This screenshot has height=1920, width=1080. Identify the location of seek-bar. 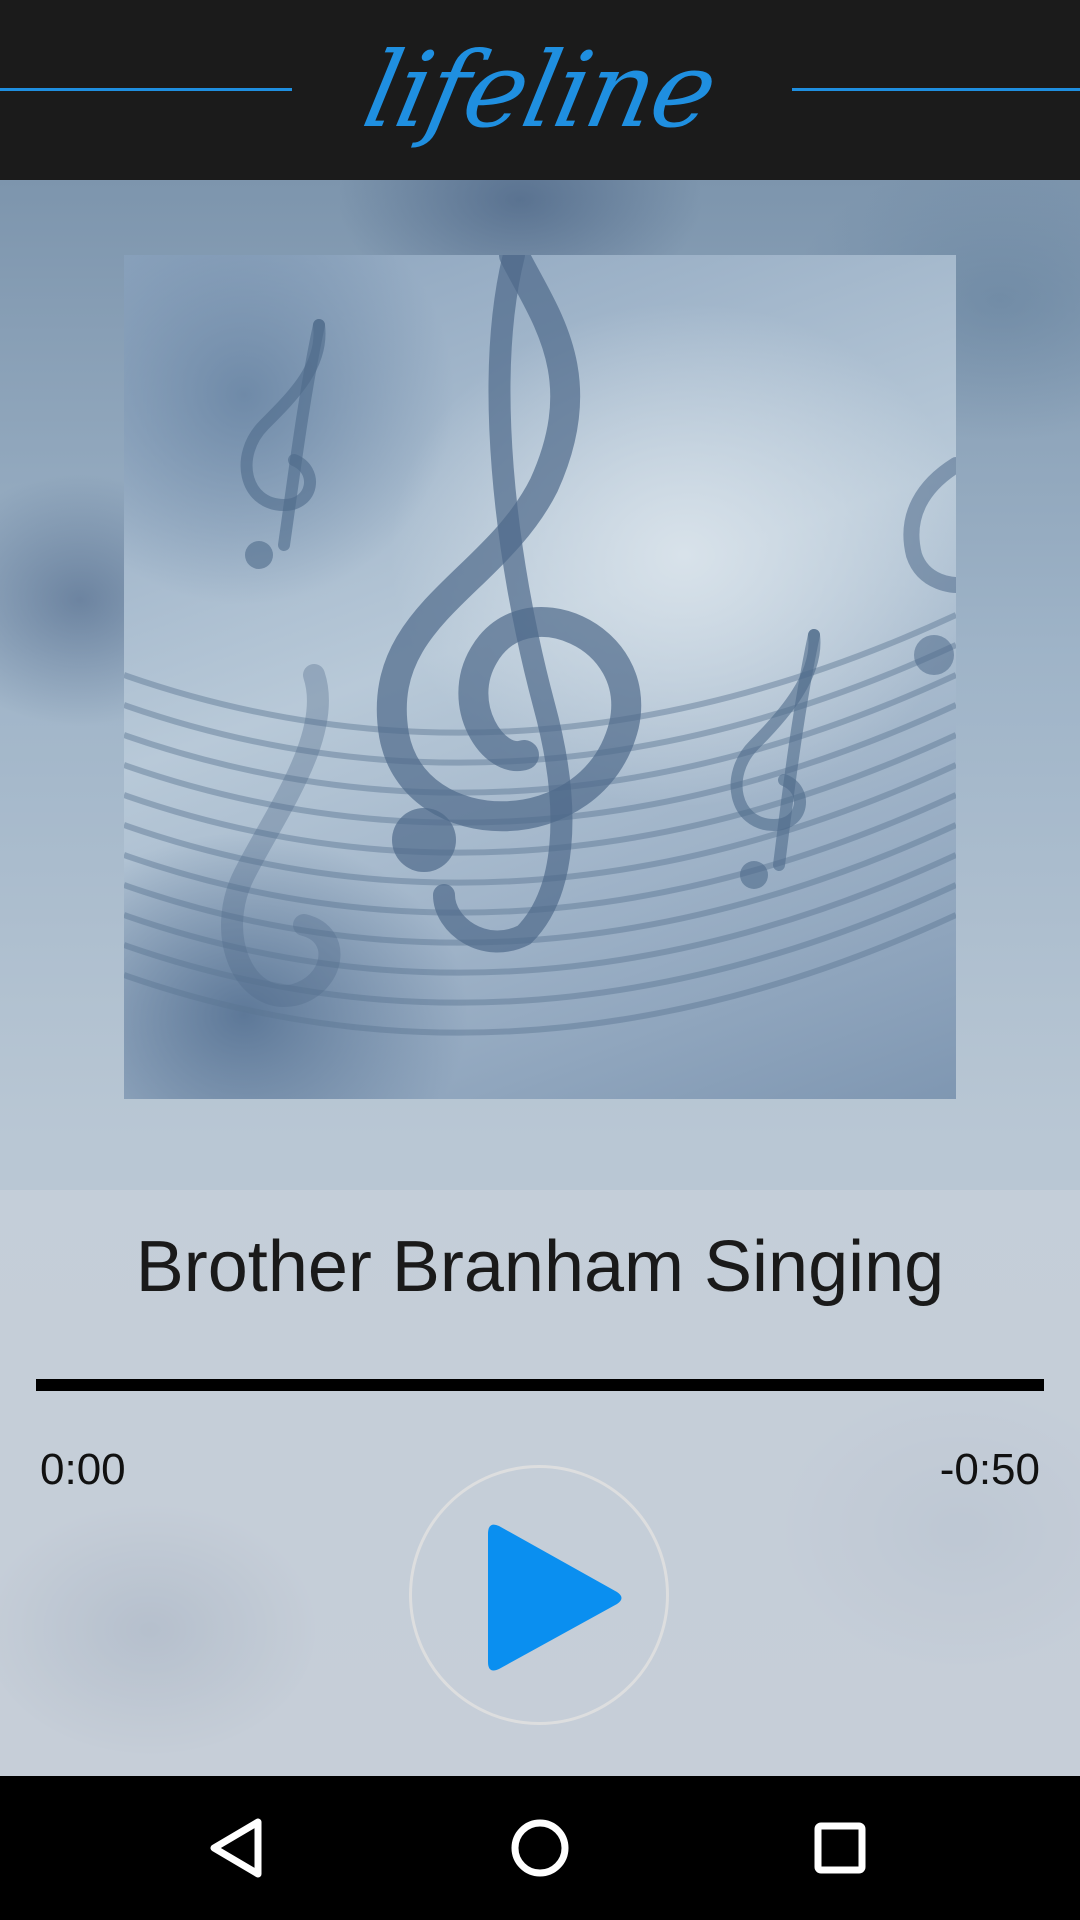
(540, 1385).